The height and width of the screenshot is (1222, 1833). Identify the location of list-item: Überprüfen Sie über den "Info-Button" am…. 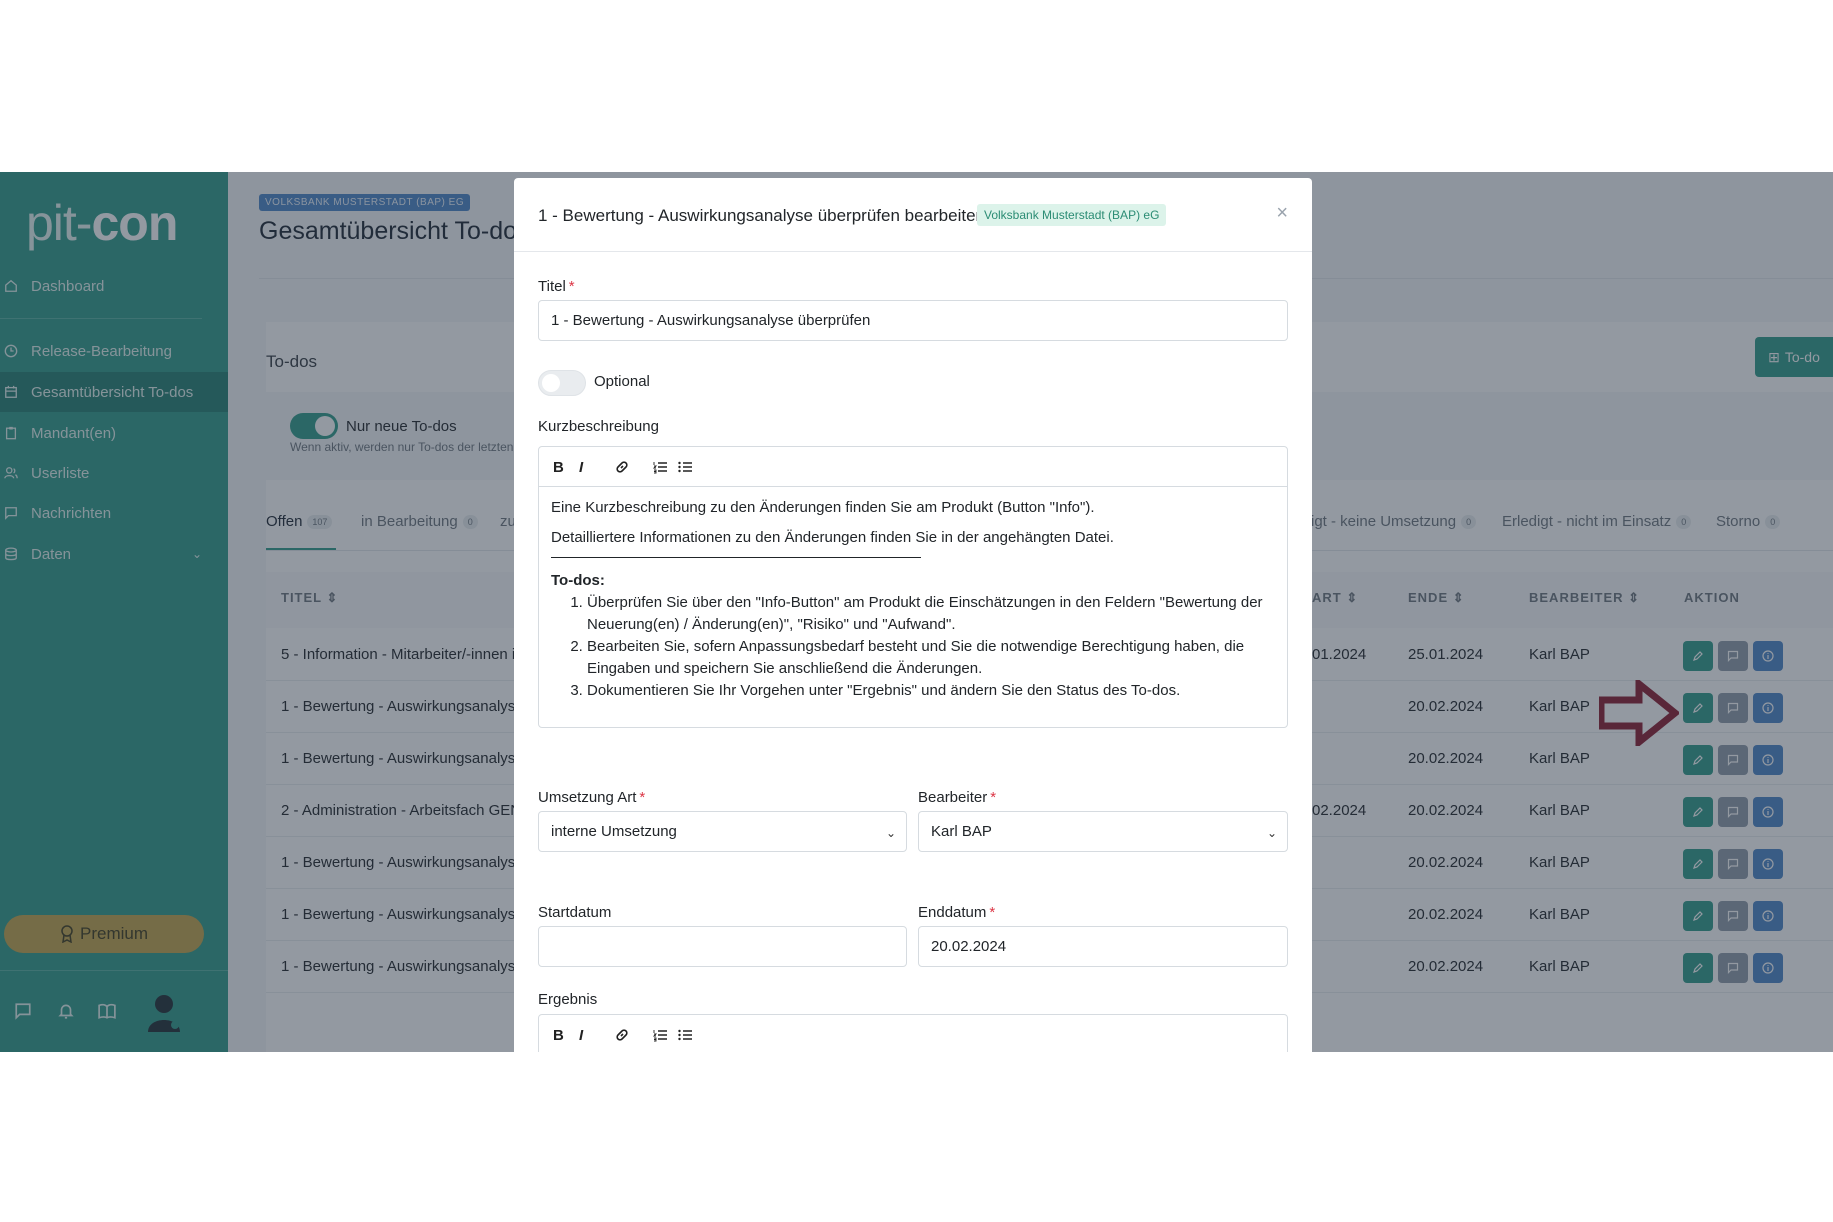
(931, 614).